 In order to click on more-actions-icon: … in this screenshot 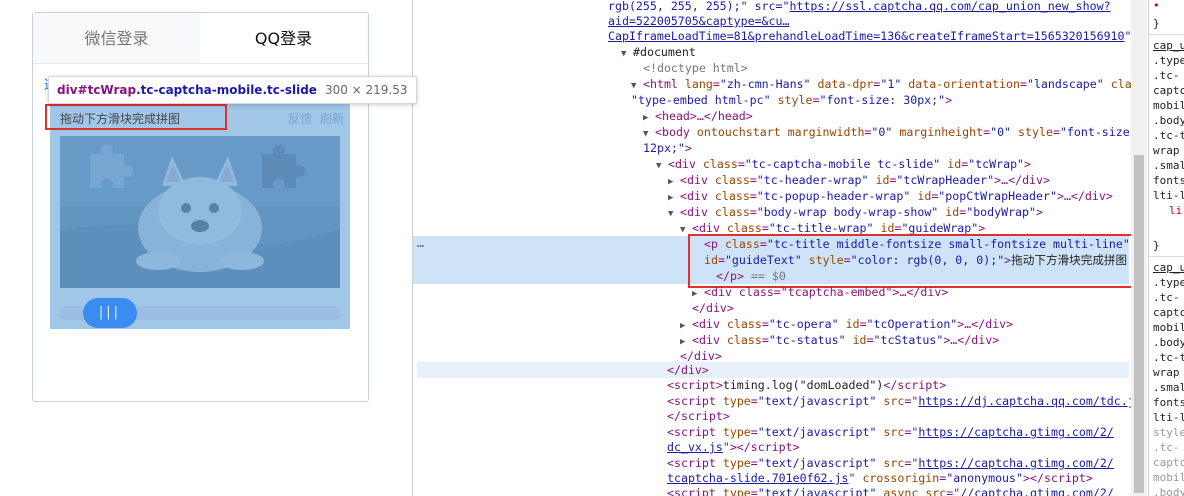, I will do `click(420, 243)`.